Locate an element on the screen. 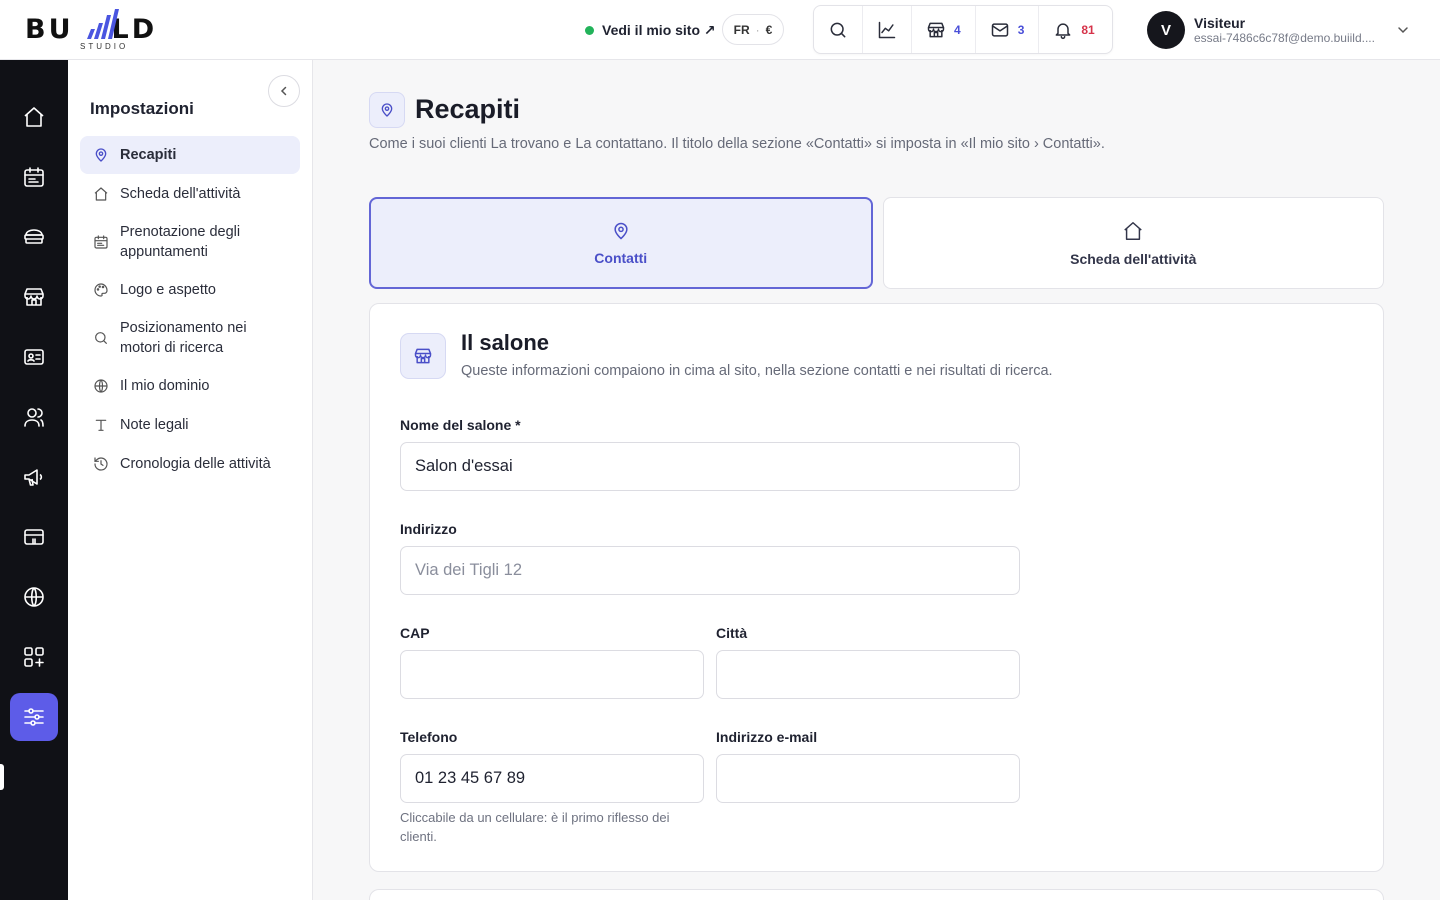 This screenshot has width=1440, height=900. chart-line-icon is located at coordinates (887, 29).